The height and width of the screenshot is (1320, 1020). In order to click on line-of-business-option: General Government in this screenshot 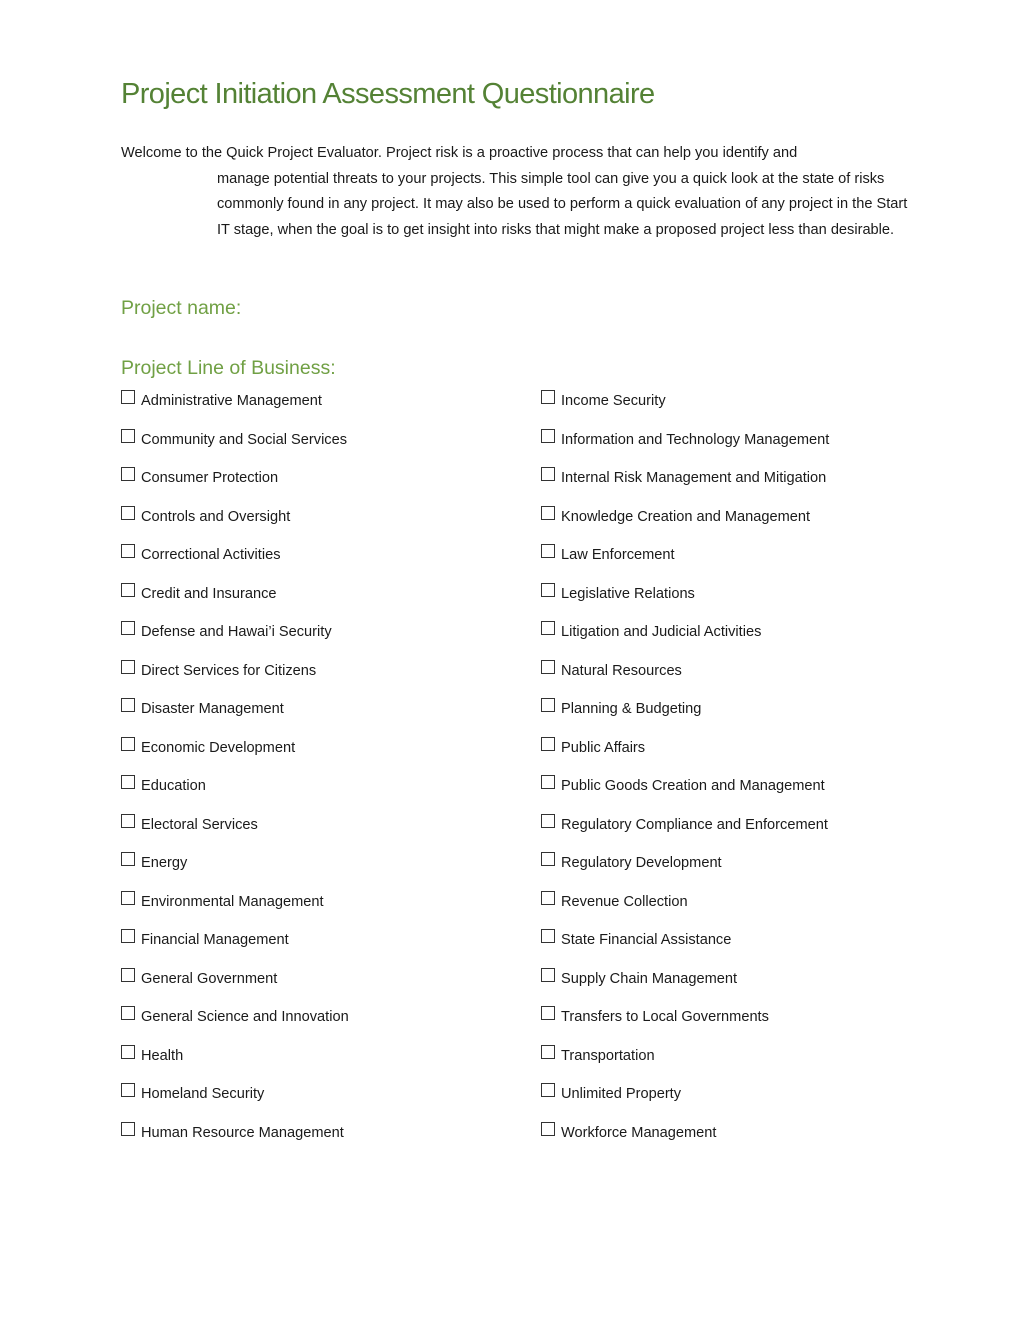, I will do `click(321, 985)`.